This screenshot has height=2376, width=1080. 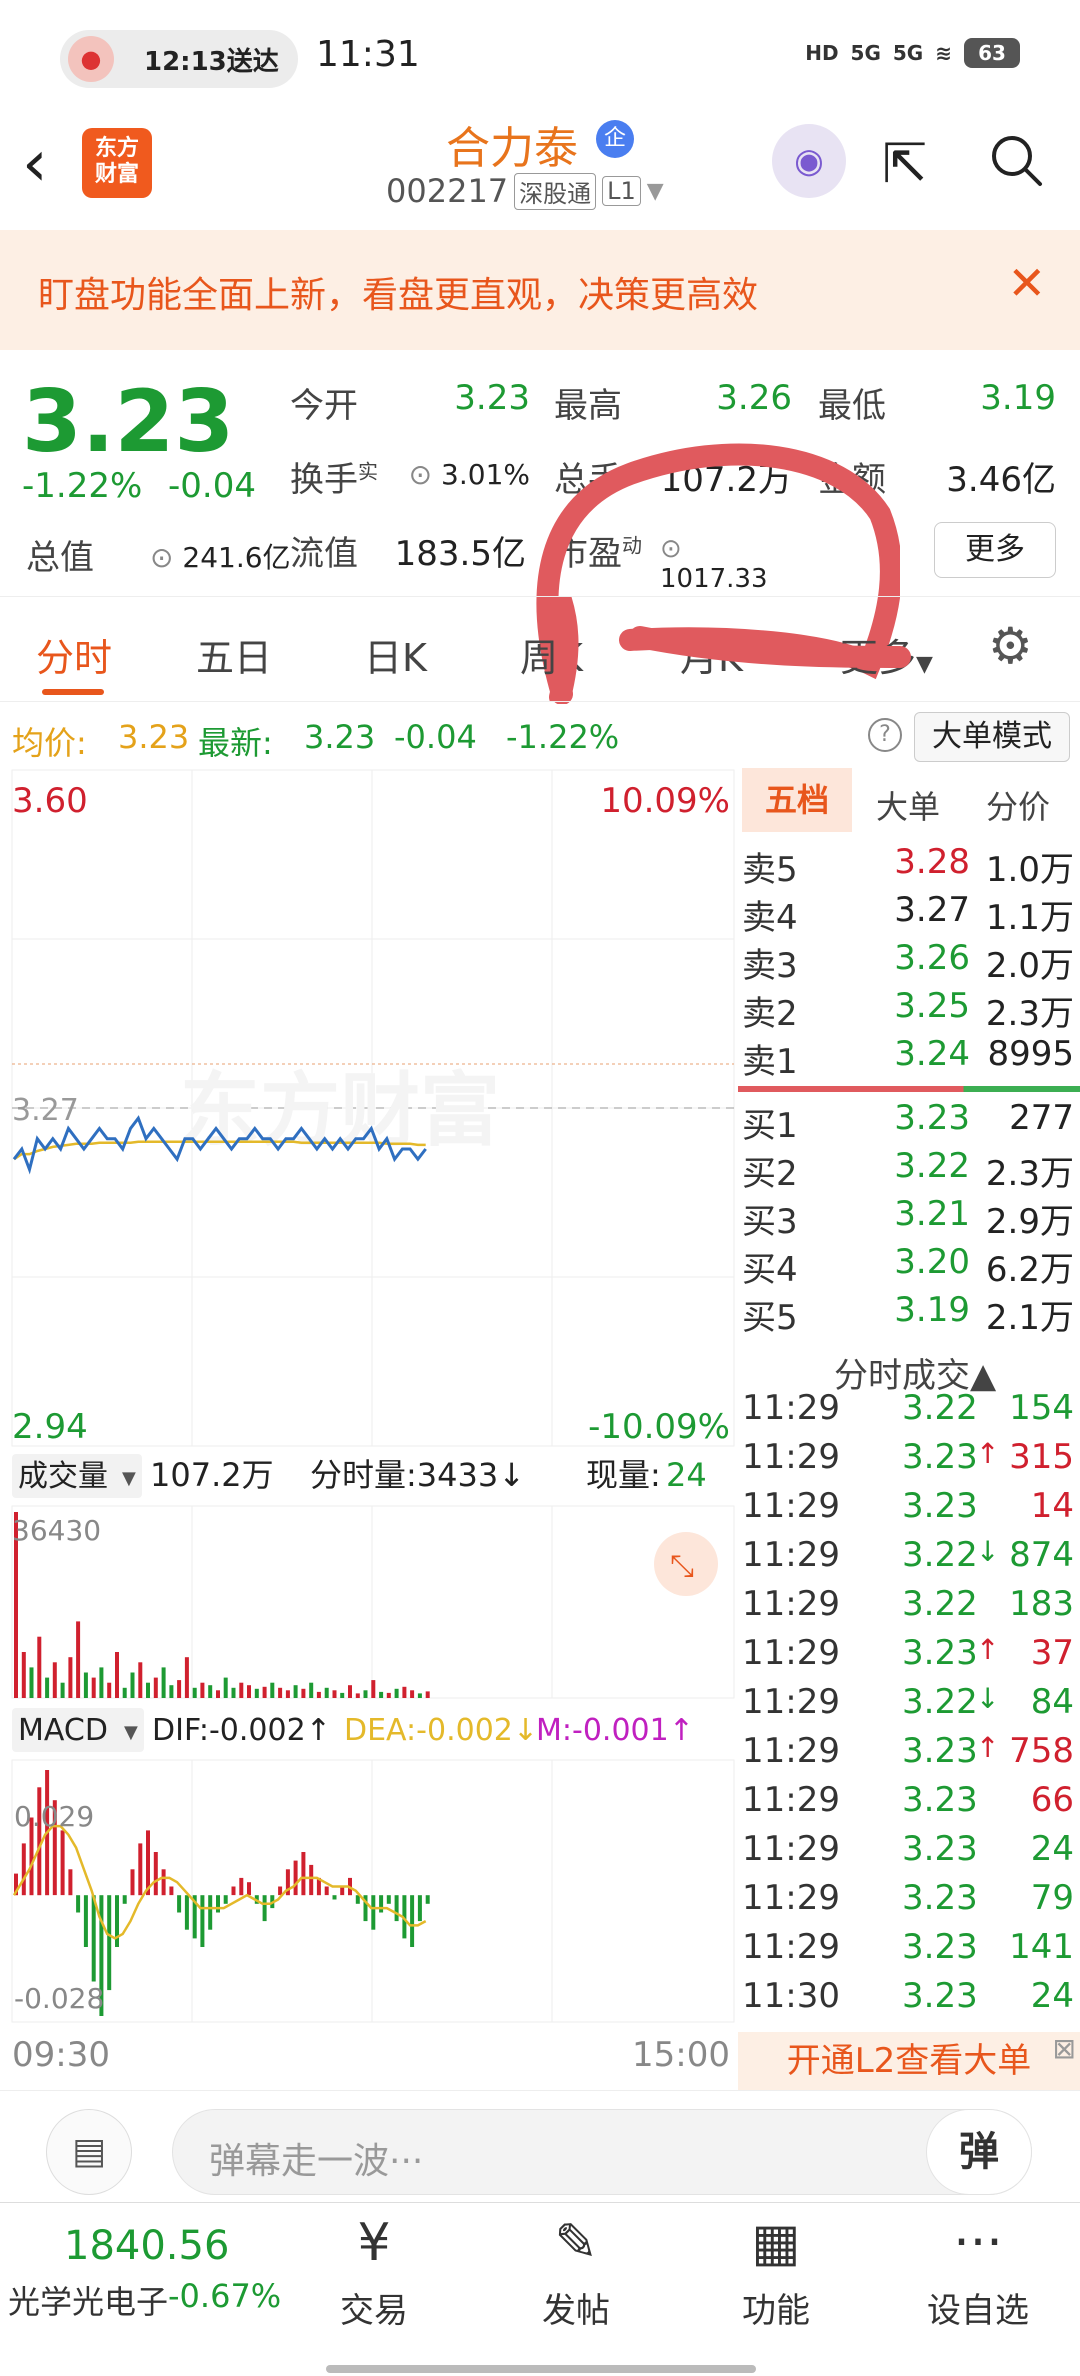 What do you see at coordinates (61, 2055) in the screenshot?
I see `time-start-label: 09:30` at bounding box center [61, 2055].